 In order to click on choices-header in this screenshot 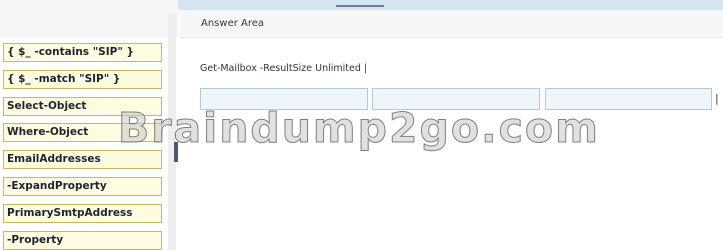, I will do `click(89, 19)`.